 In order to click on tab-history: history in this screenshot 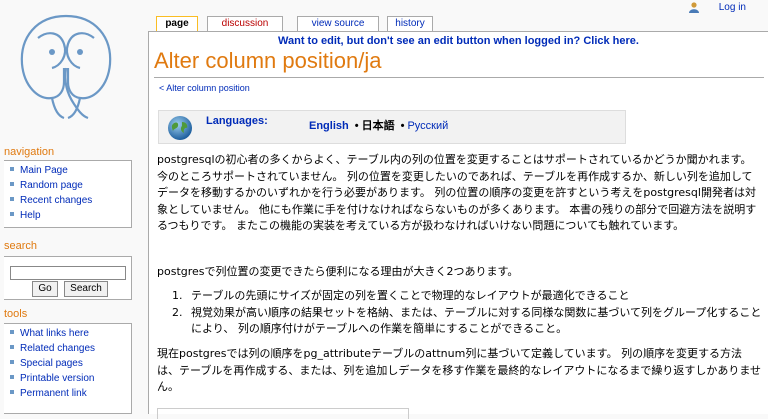, I will do `click(410, 23)`.